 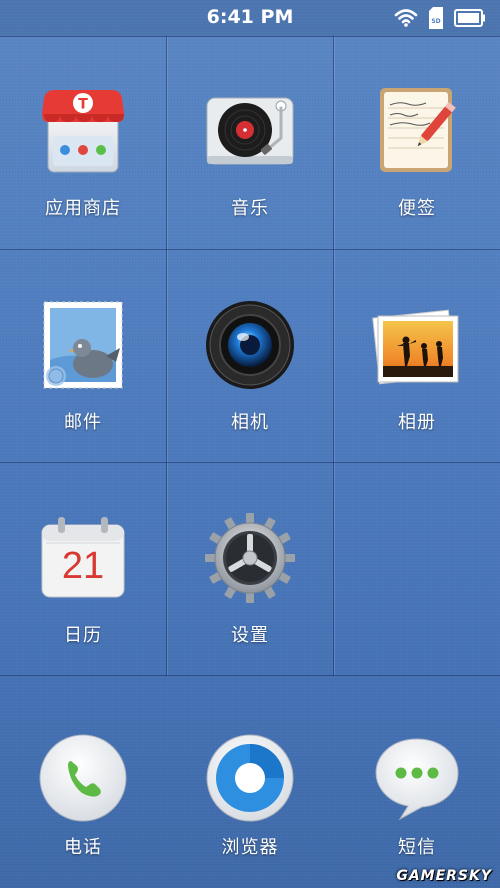 I want to click on app-store-icon: T, so click(x=83, y=131).